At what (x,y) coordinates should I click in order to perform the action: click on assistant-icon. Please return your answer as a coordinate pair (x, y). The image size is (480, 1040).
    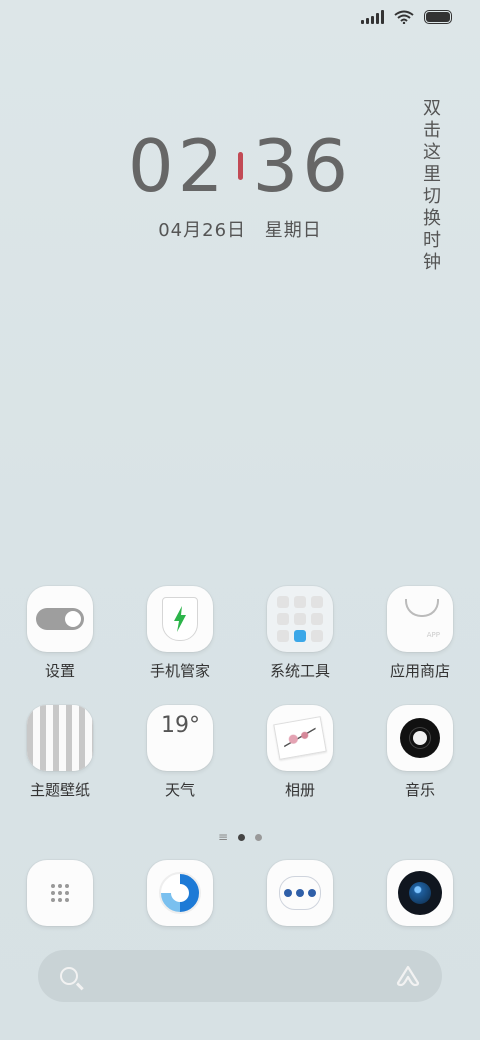
    Looking at the image, I should click on (408, 976).